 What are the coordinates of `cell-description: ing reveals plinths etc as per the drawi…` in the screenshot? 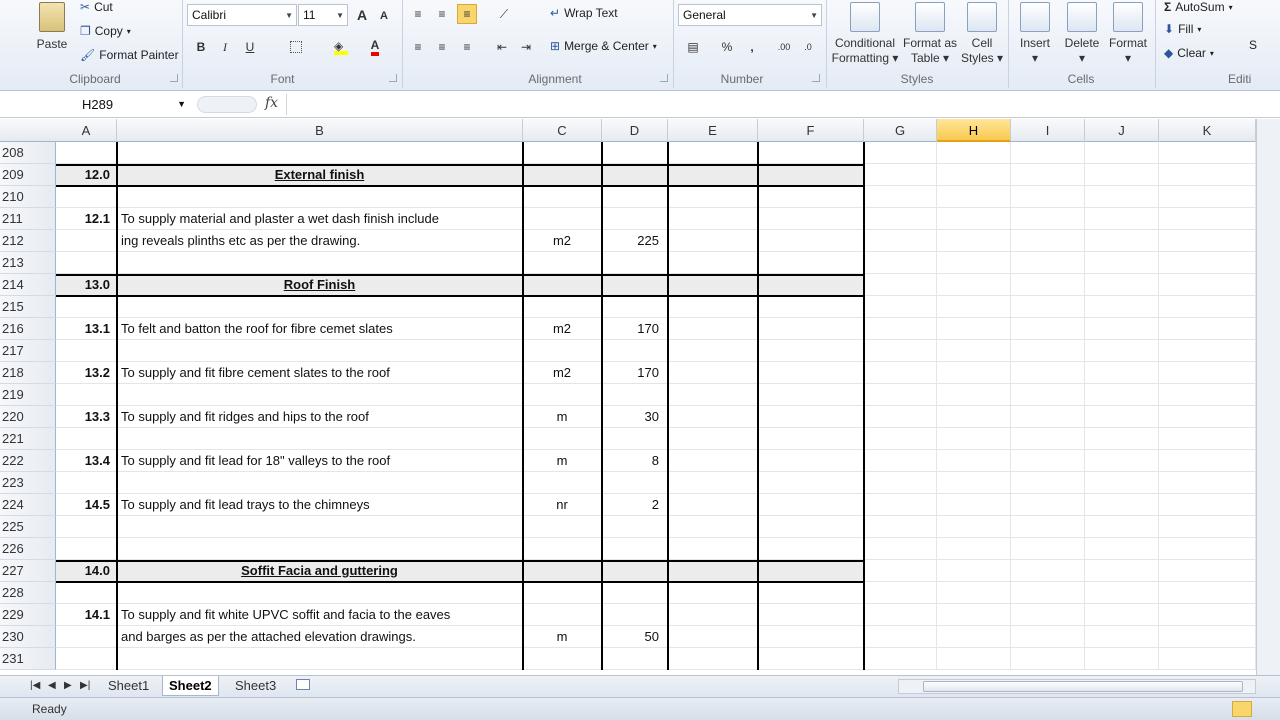 It's located at (320, 241).